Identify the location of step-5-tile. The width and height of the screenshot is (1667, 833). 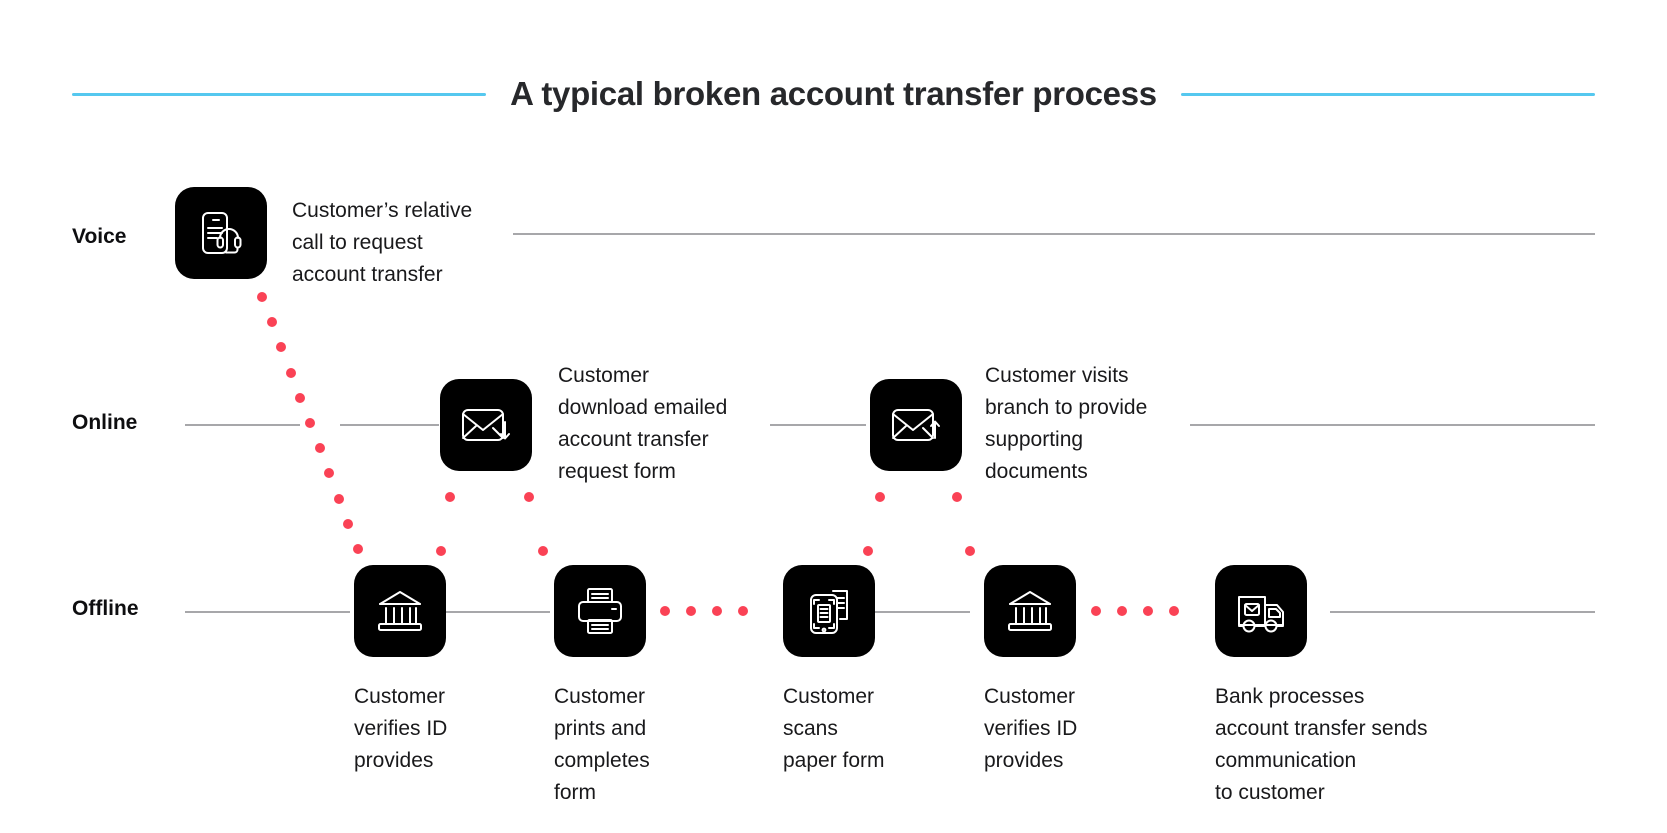
(829, 611).